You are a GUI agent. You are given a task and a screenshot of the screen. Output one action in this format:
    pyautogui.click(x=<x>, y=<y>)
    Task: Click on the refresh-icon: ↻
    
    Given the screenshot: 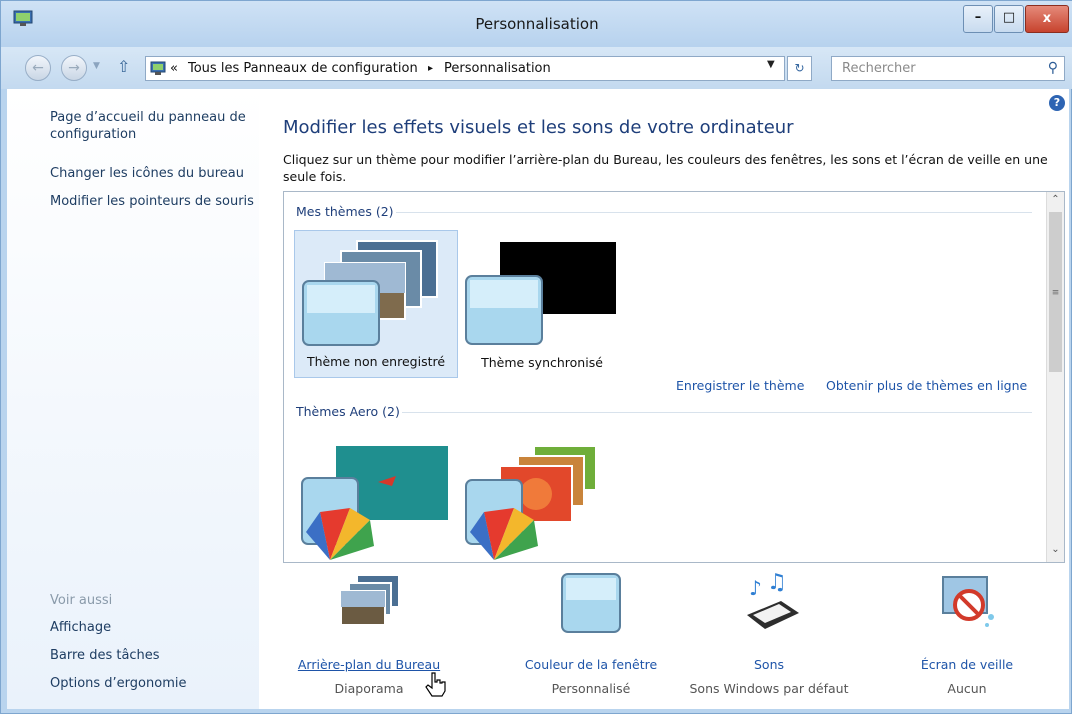 What is the action you would take?
    pyautogui.click(x=799, y=68)
    